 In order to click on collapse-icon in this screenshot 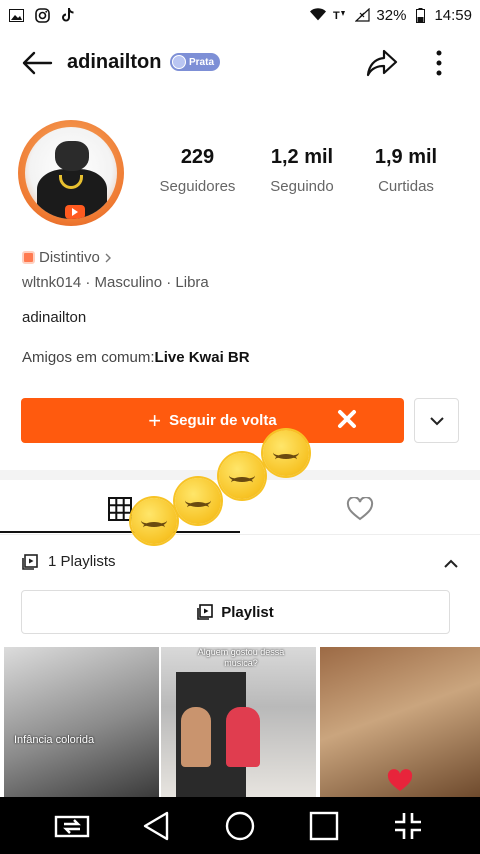, I will do `click(408, 825)`.